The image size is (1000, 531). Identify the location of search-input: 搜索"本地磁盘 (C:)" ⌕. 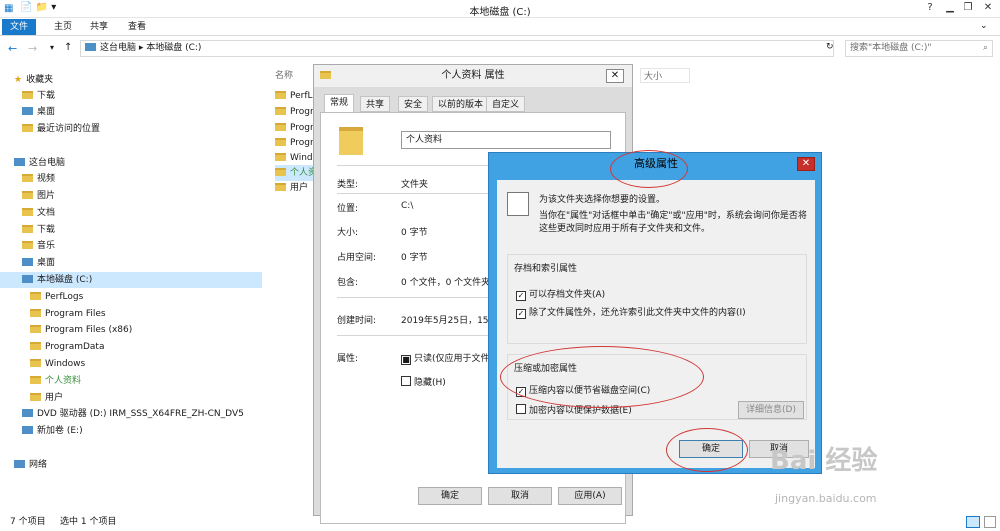
(919, 48).